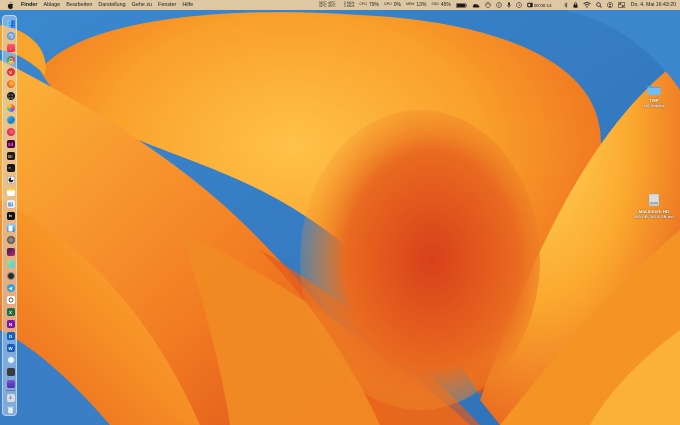 Image resolution: width=680 pixels, height=425 pixels. I want to click on desktop-drive-info: 500 GB, 162,8 GB frei, so click(654, 216).